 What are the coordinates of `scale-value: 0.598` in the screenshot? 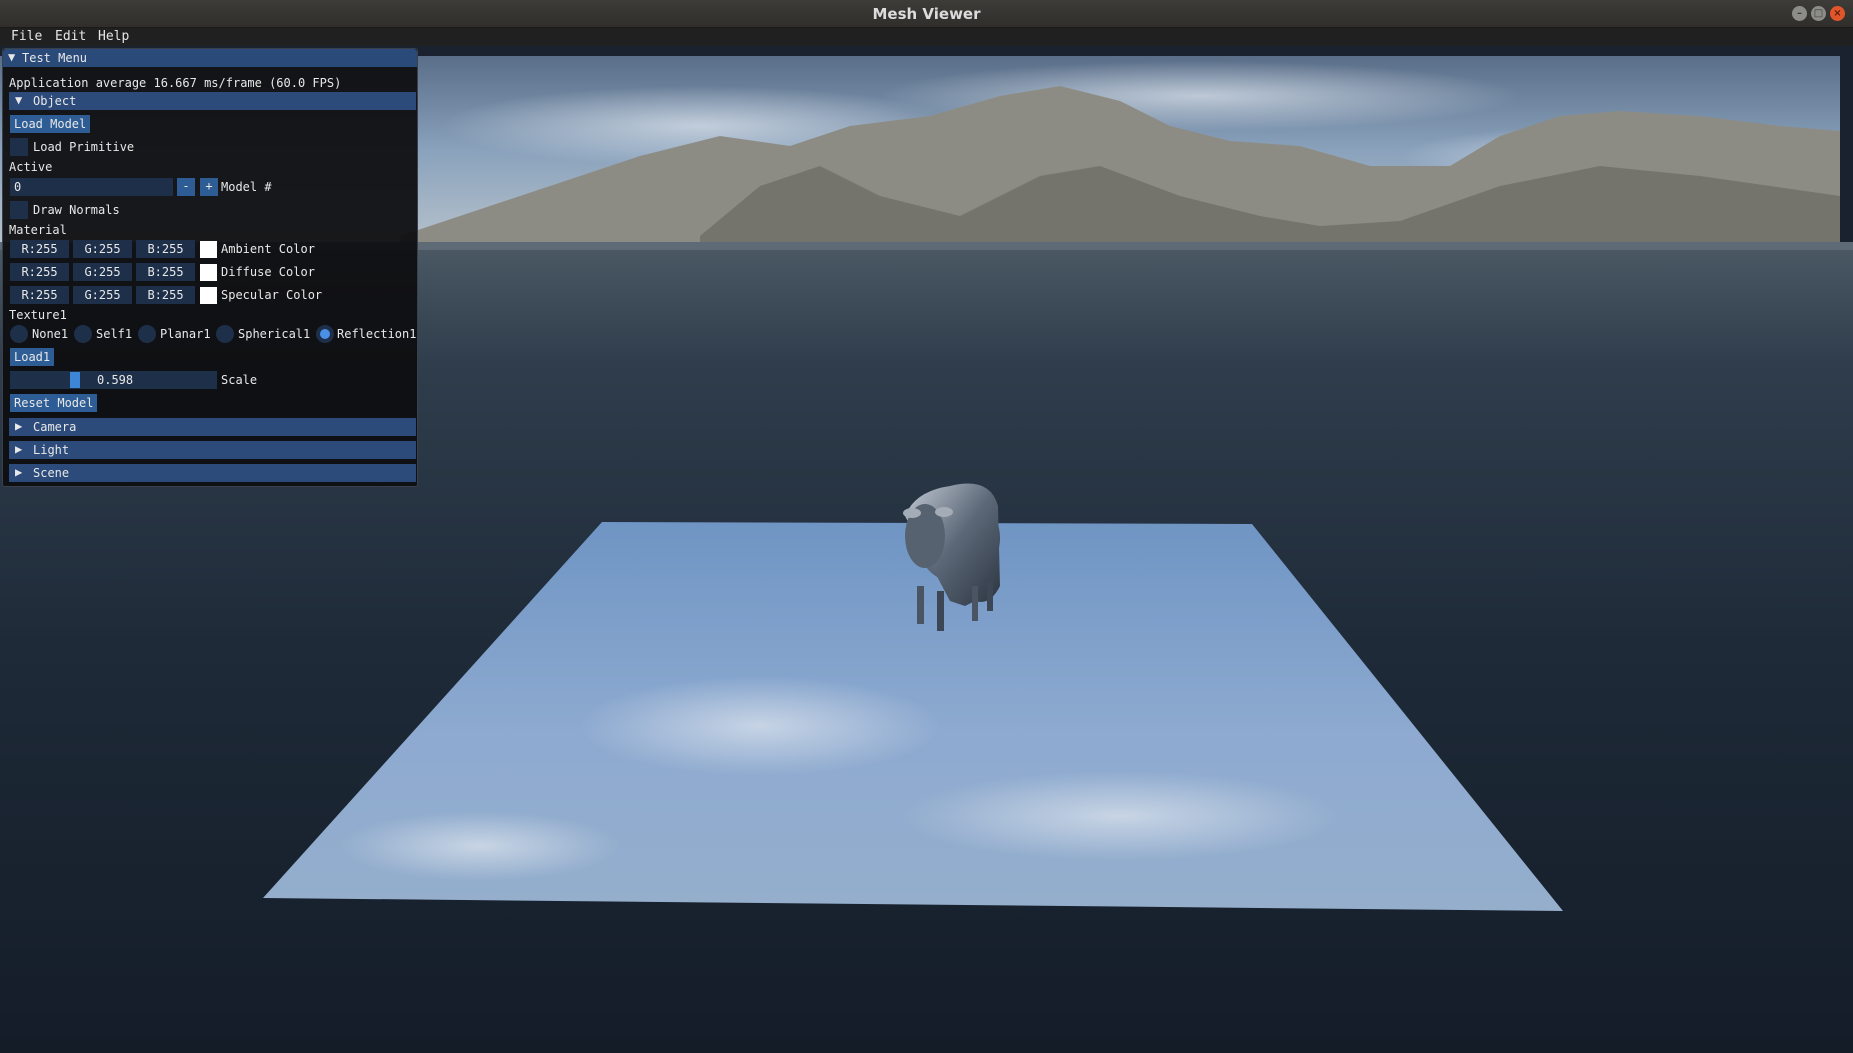 It's located at (115, 380).